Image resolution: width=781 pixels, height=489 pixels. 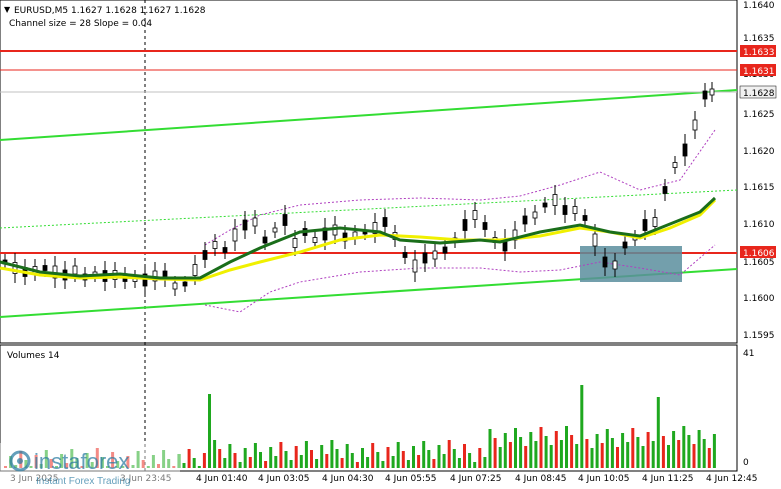 What do you see at coordinates (222, 479) in the screenshot?
I see `time-tick: 4 Jun 01:40` at bounding box center [222, 479].